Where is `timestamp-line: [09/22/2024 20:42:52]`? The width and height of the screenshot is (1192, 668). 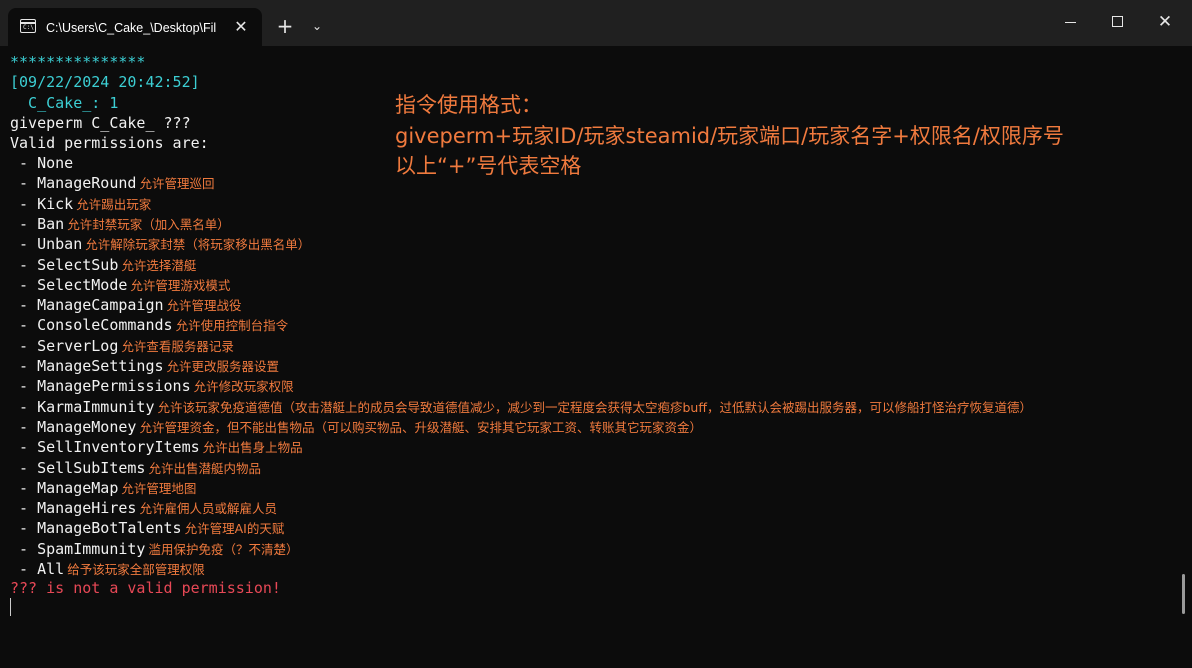
timestamp-line: [09/22/2024 20:42:52] is located at coordinates (105, 82).